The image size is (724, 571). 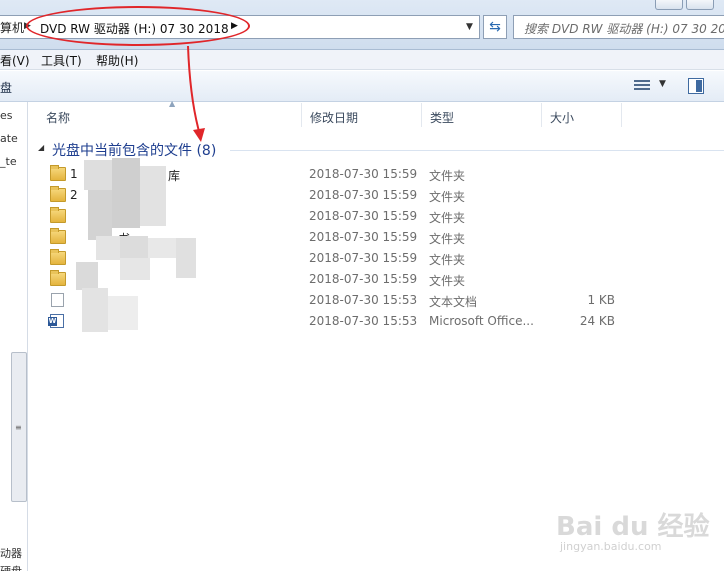 I want to click on maximize-button, so click(x=700, y=5).